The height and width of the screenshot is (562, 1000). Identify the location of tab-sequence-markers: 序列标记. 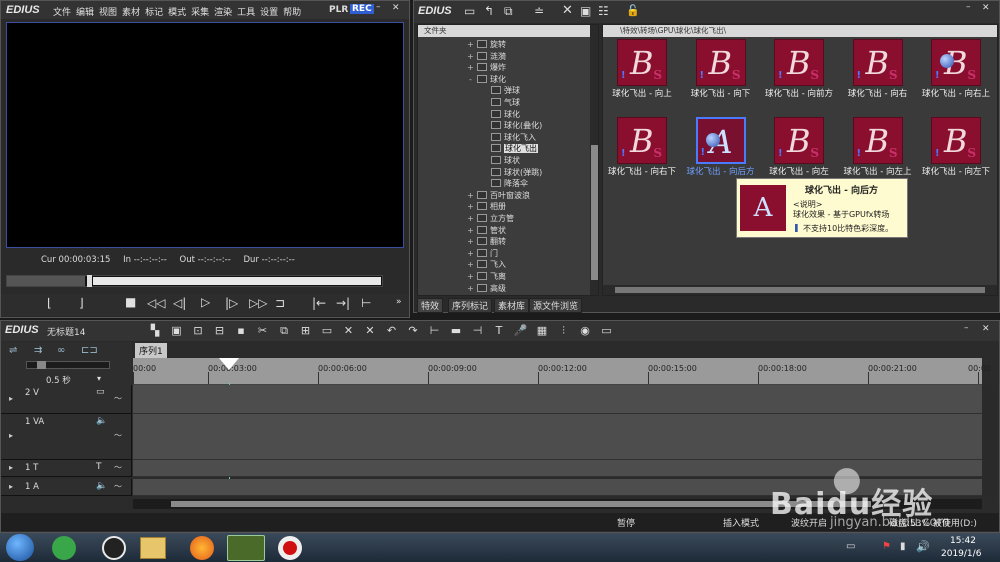
(470, 305).